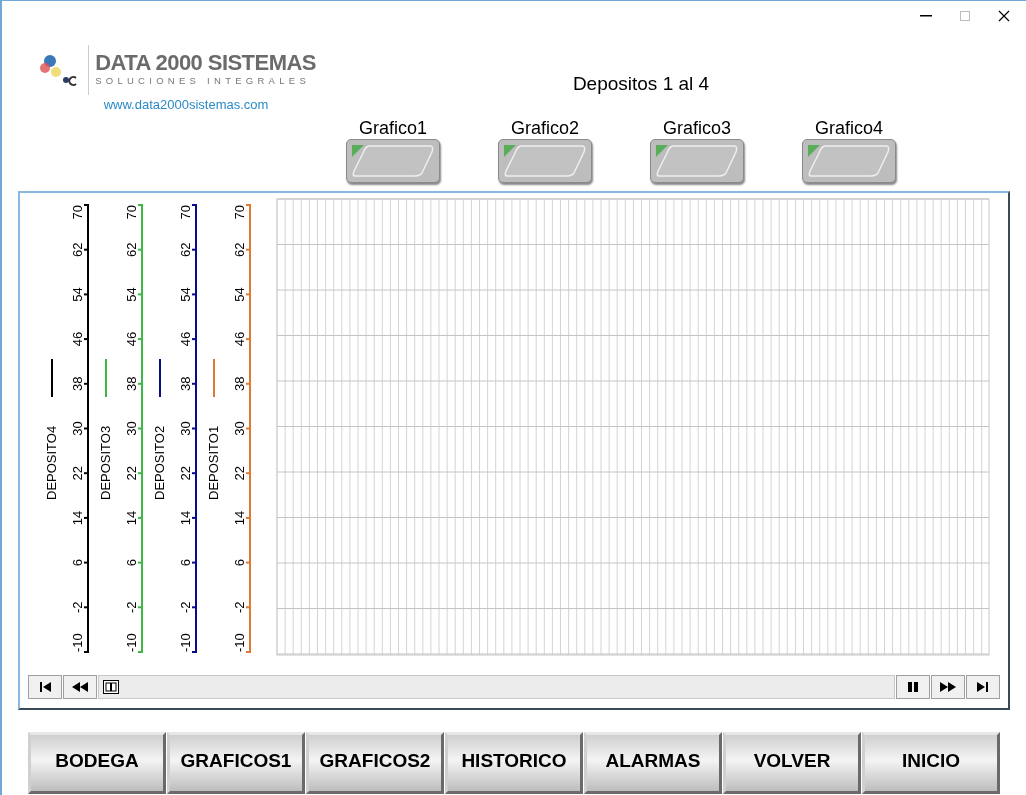 The height and width of the screenshot is (795, 1026). What do you see at coordinates (205, 62) in the screenshot?
I see `company-name: DATA 2000 SISTEMAS` at bounding box center [205, 62].